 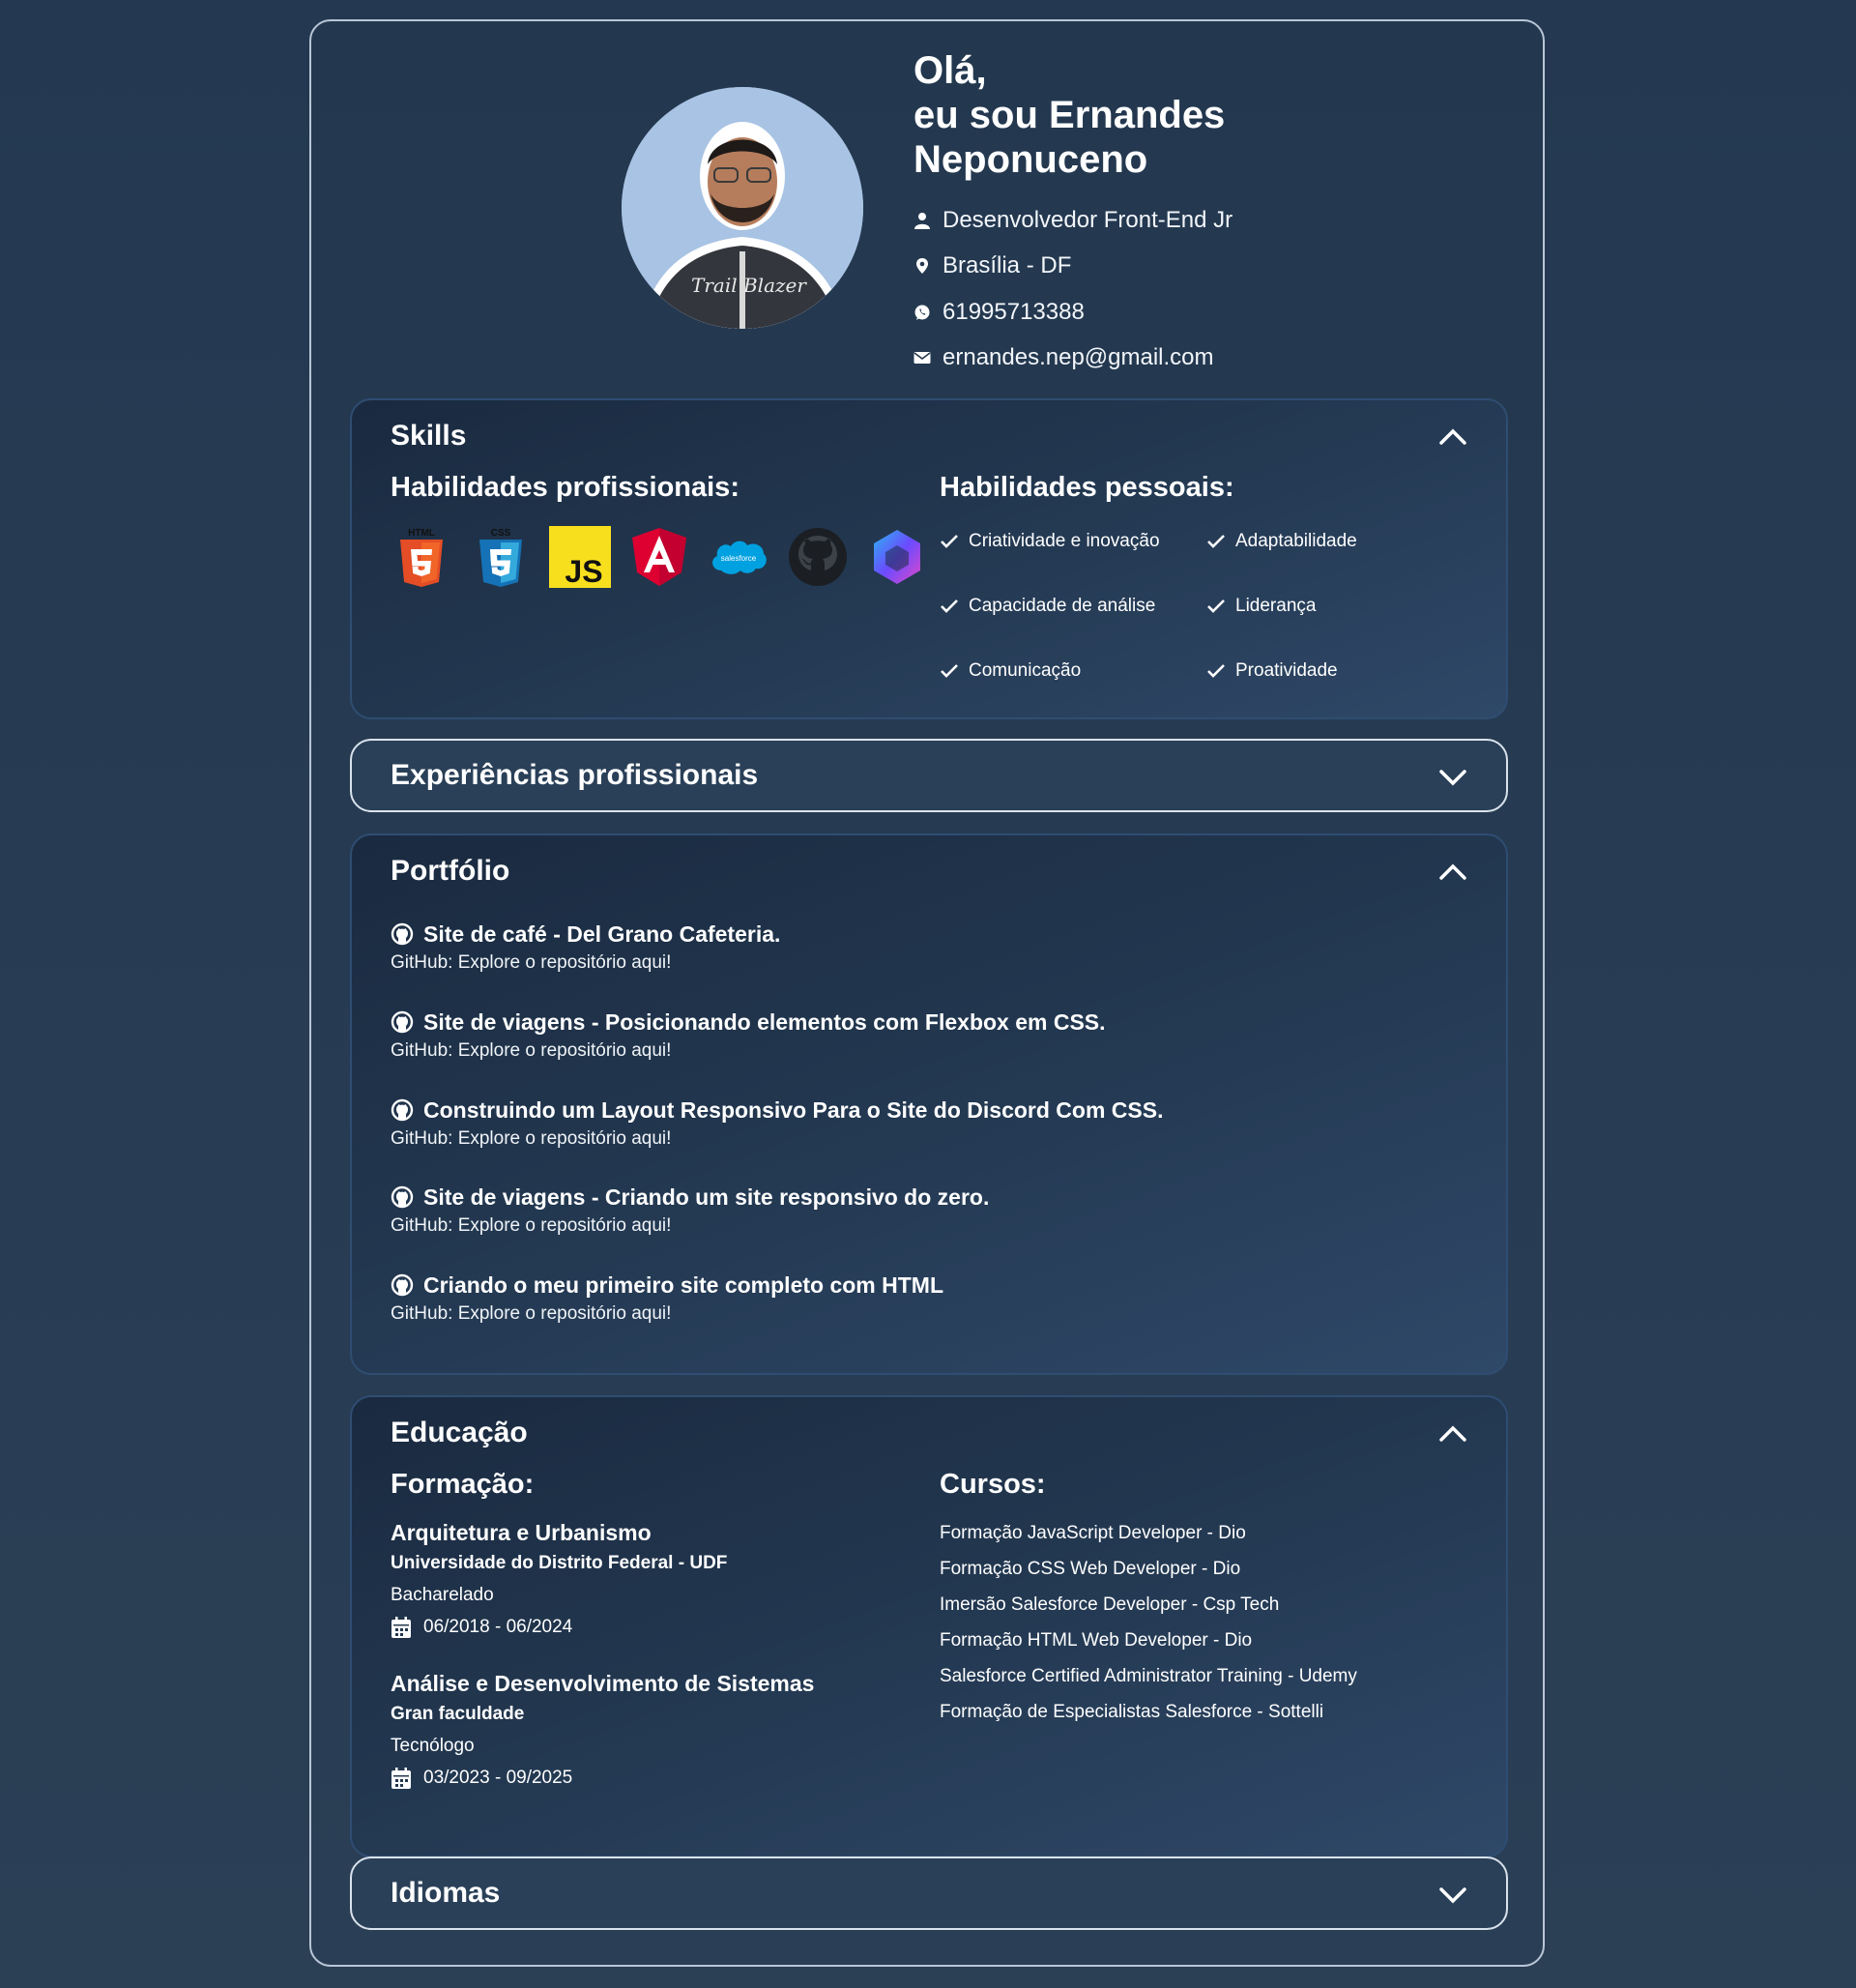 I want to click on salesforce-icon: salesforce, so click(x=739, y=557).